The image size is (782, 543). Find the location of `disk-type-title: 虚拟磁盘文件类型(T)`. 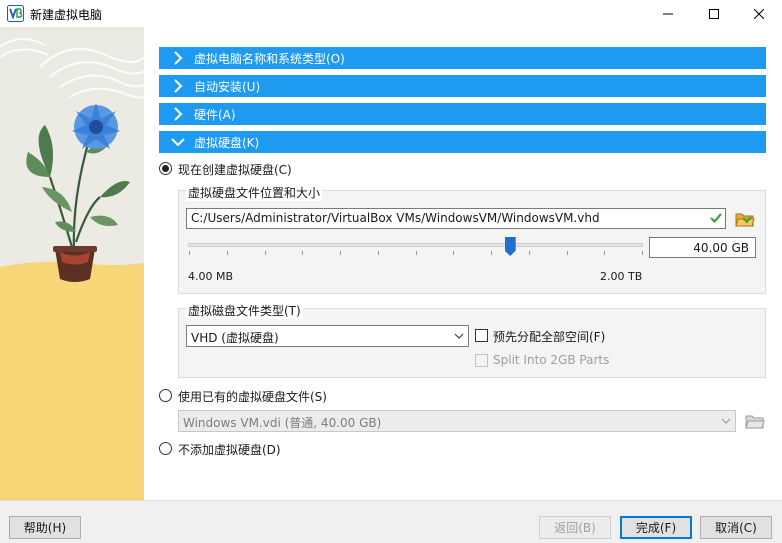

disk-type-title: 虚拟磁盘文件类型(T) is located at coordinates (244, 310).